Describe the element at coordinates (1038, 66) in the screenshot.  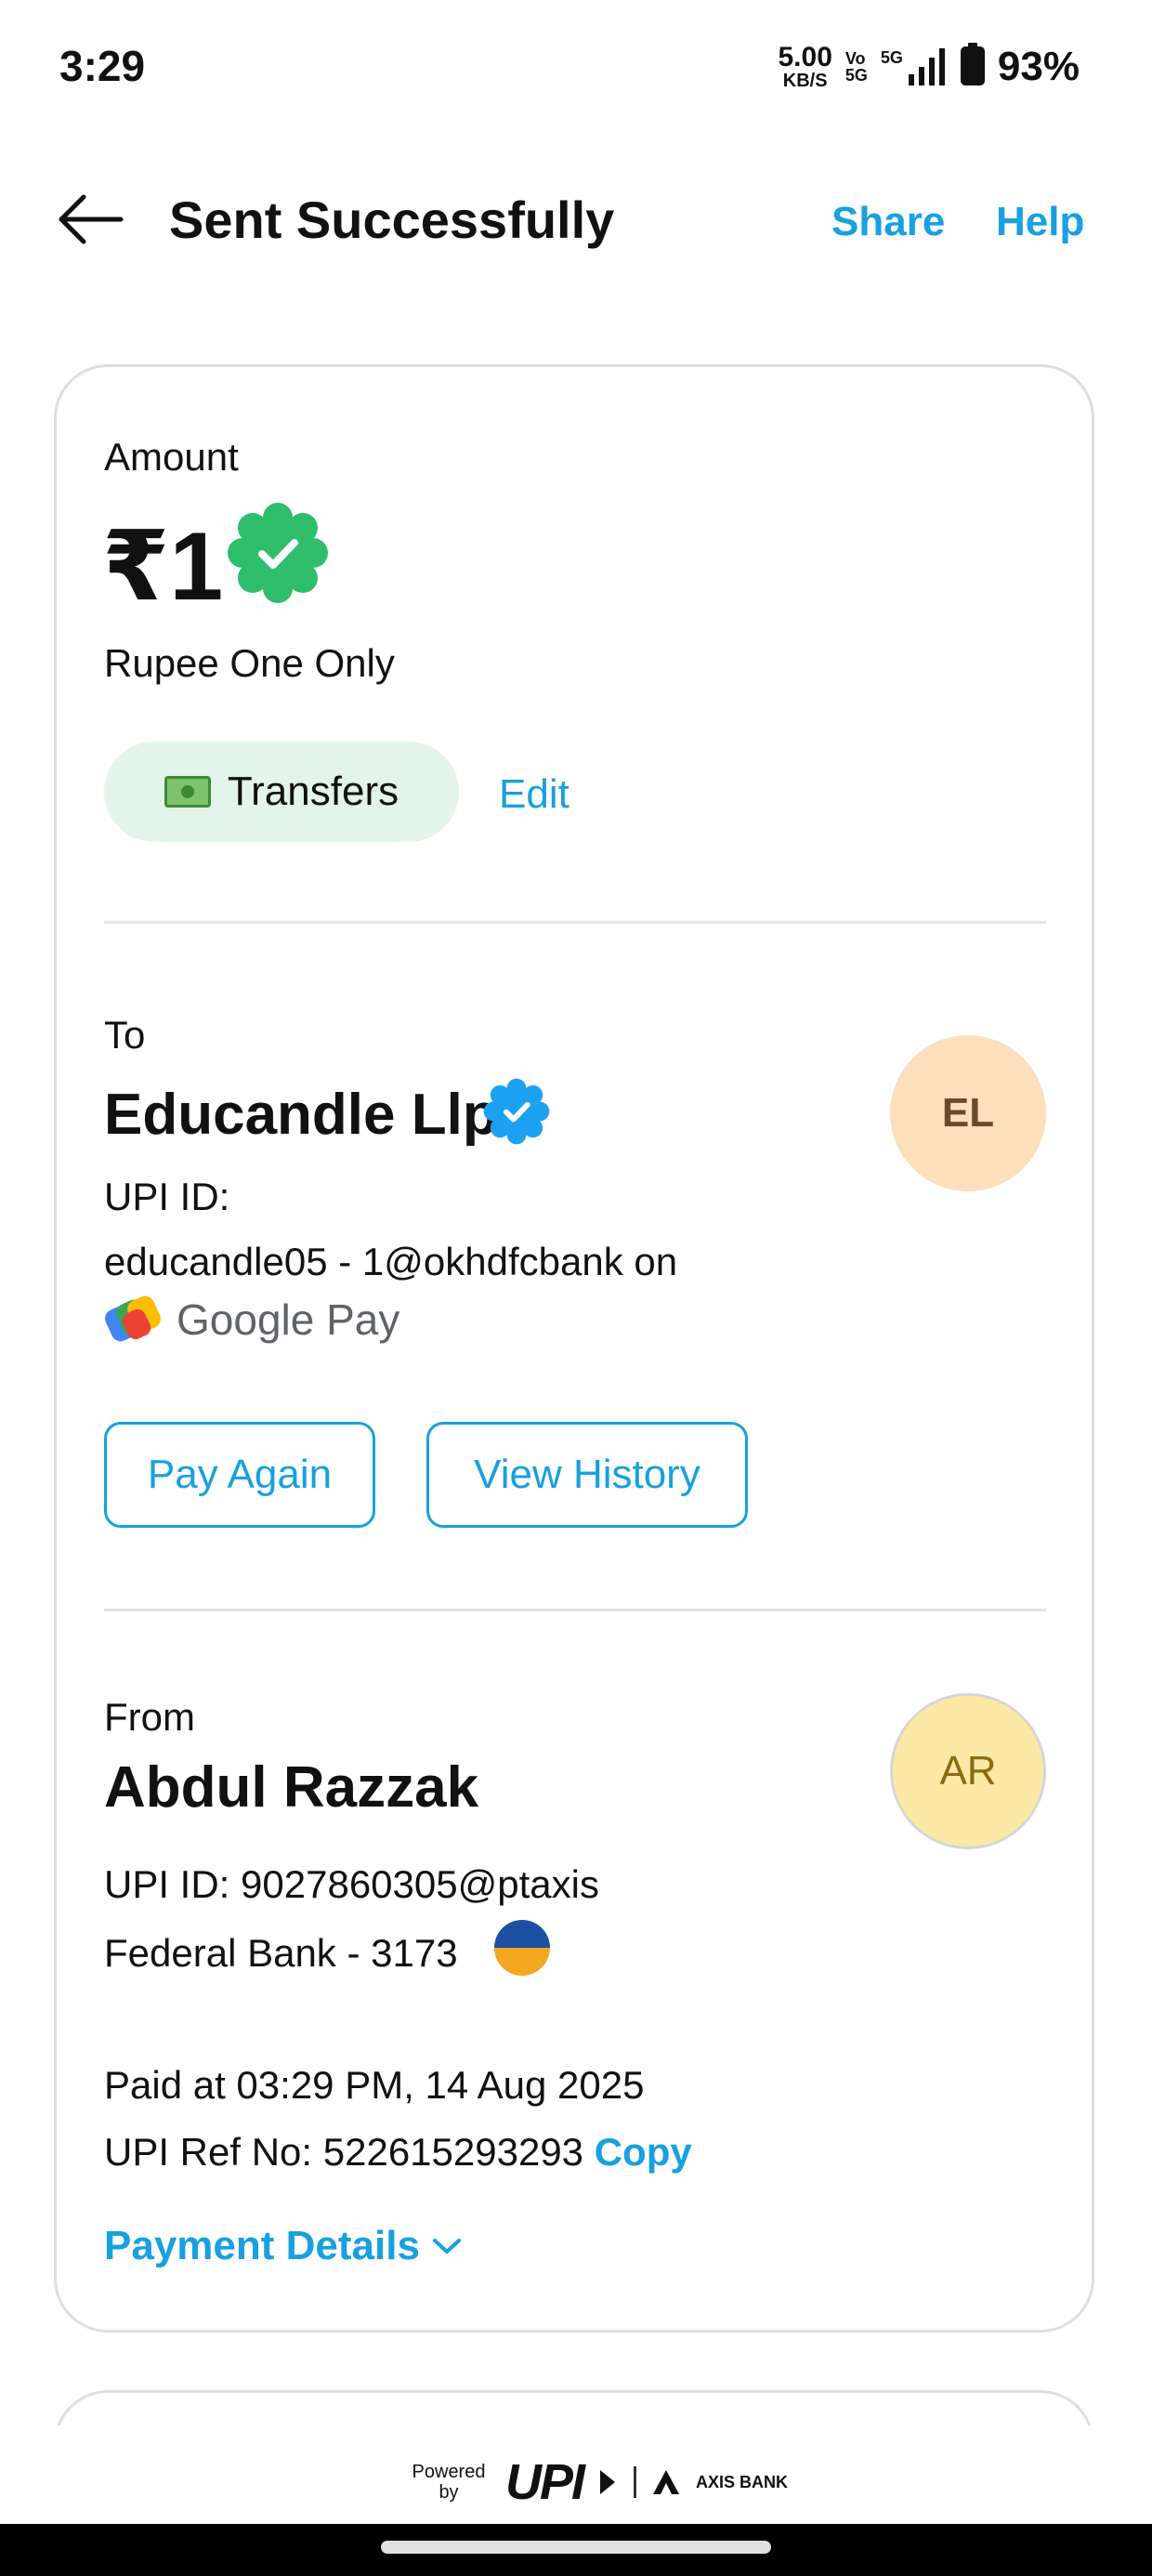
I see `battery-percent: 93%` at that location.